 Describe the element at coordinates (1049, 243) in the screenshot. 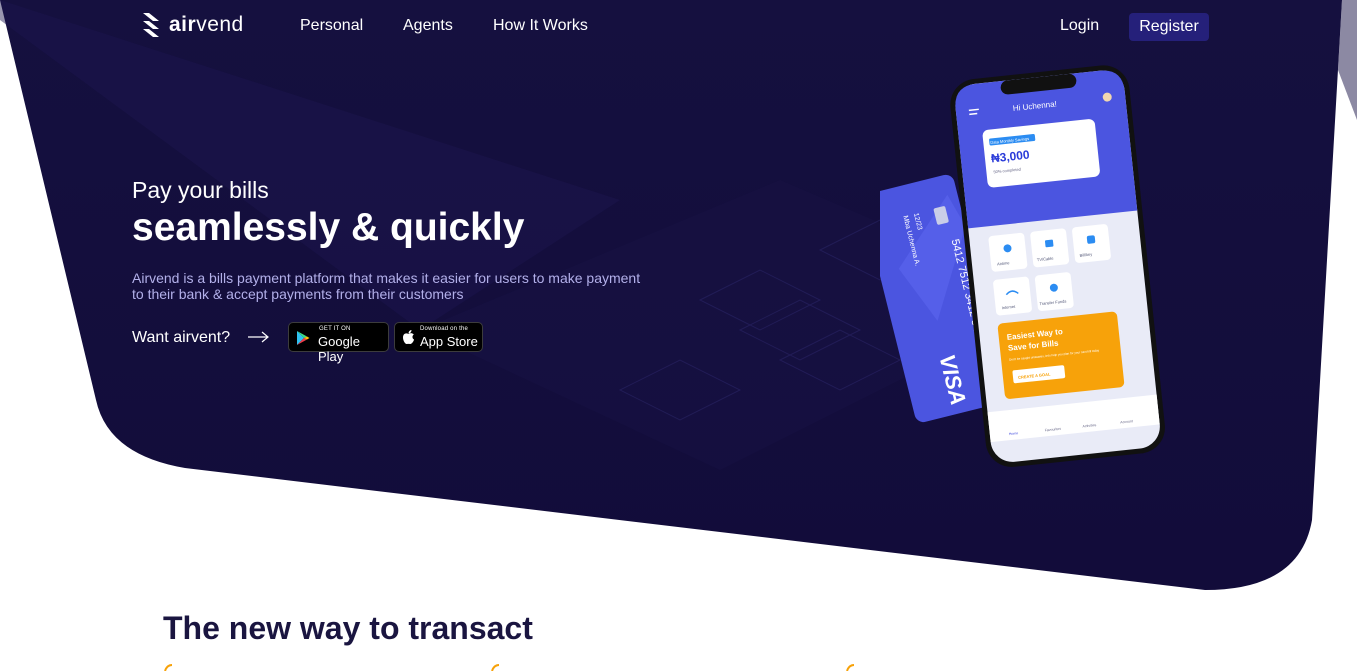

I see `tv-icon` at that location.